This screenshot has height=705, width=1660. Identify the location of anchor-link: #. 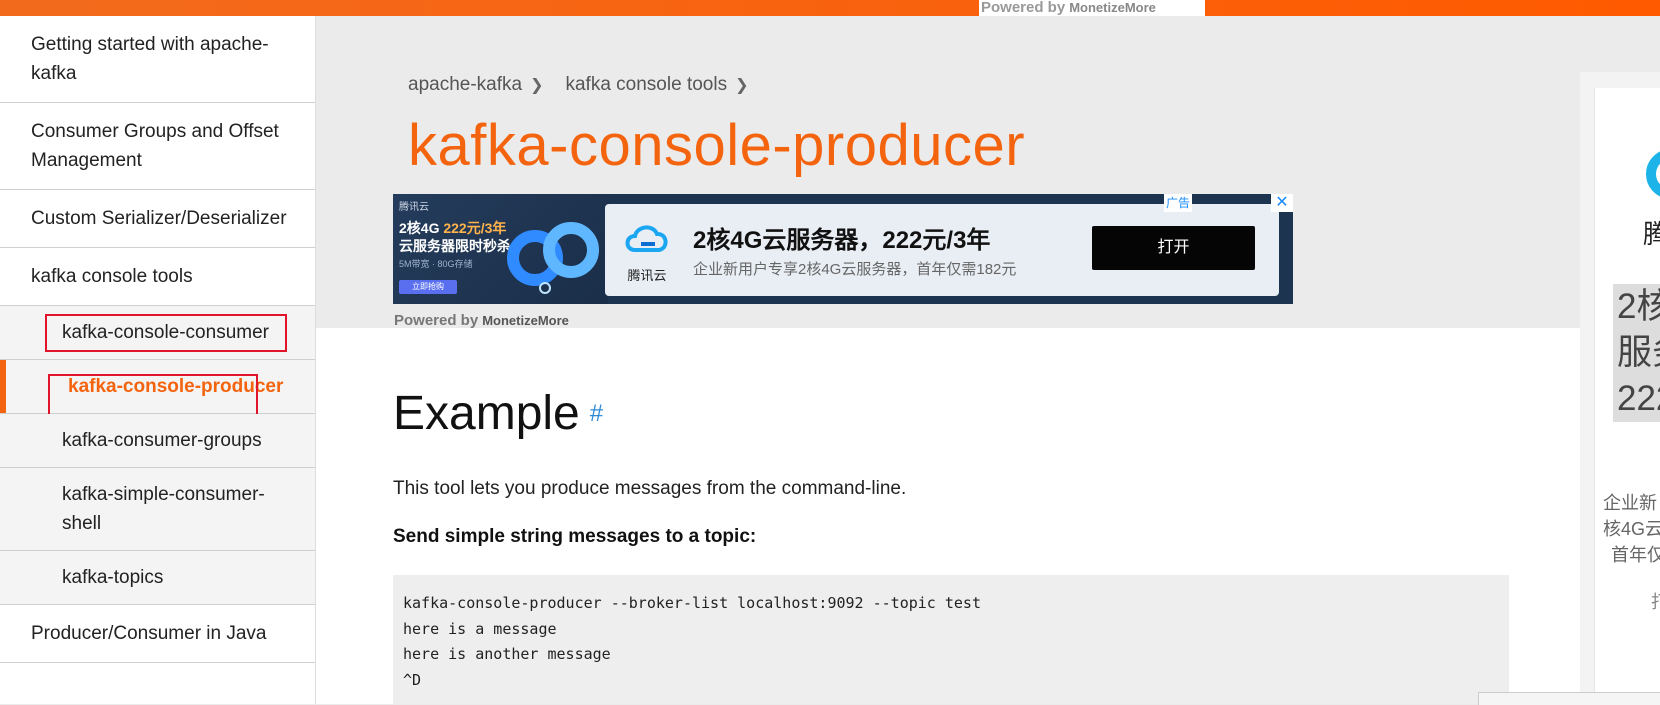
(596, 413).